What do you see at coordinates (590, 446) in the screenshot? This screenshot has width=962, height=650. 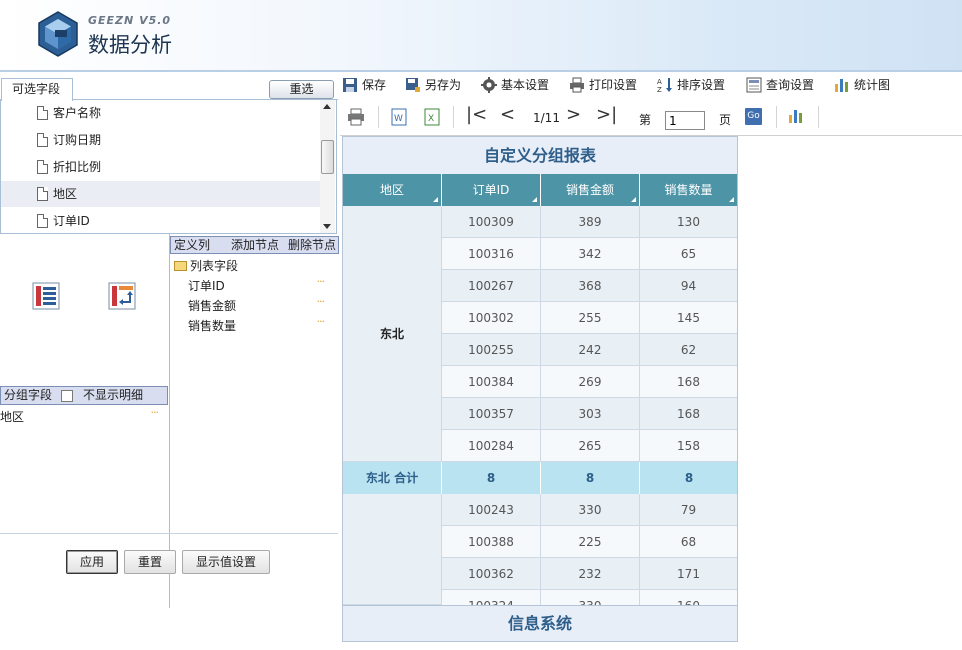 I see `cell-sales-amount: 265` at bounding box center [590, 446].